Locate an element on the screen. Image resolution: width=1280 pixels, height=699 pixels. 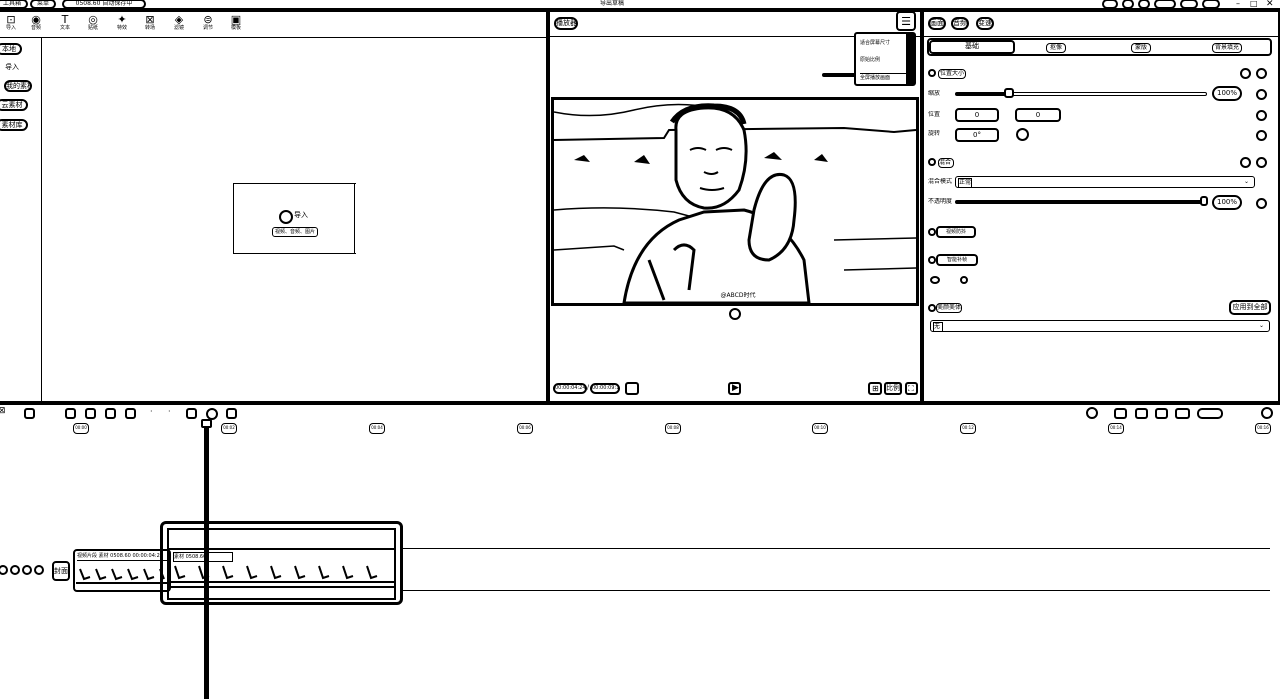
menu-item-fit-screen: 适合屏幕尺寸 is located at coordinates (880, 43).